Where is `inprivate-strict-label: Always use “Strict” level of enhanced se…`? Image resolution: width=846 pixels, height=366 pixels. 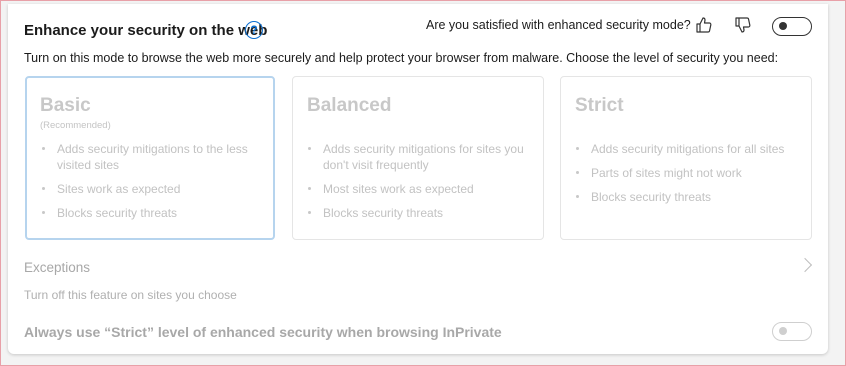 inprivate-strict-label: Always use “Strict” level of enhanced se… is located at coordinates (263, 332).